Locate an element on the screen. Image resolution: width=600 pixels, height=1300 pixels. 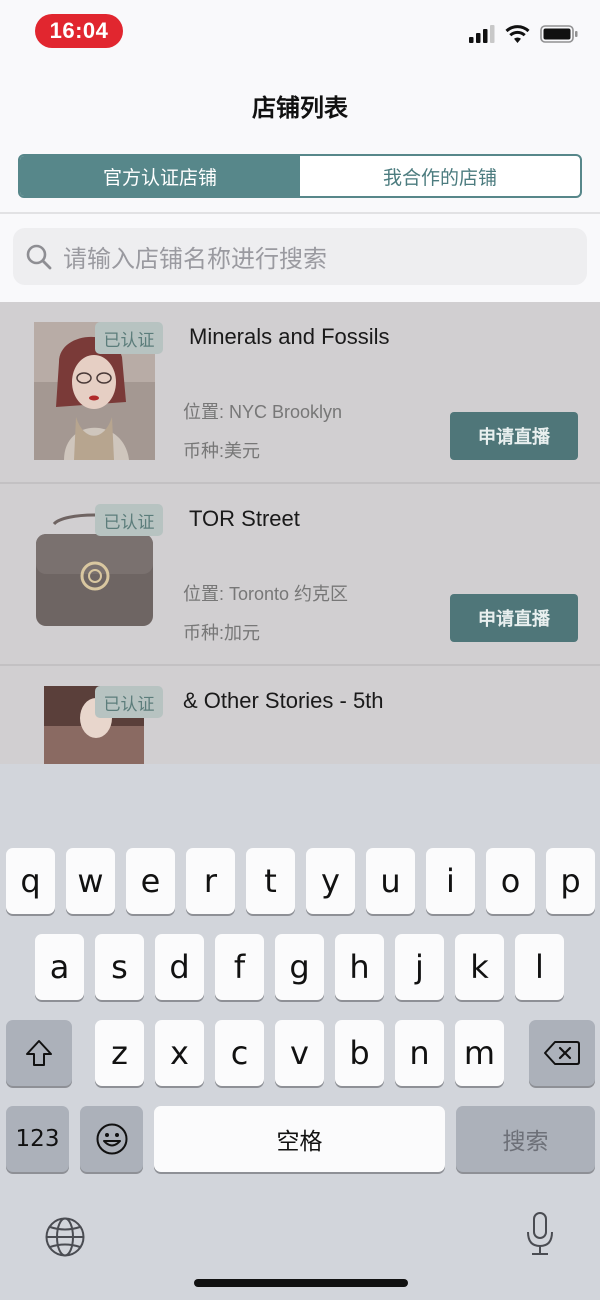
store-currency: 币种:美元 is located at coordinates (222, 451).